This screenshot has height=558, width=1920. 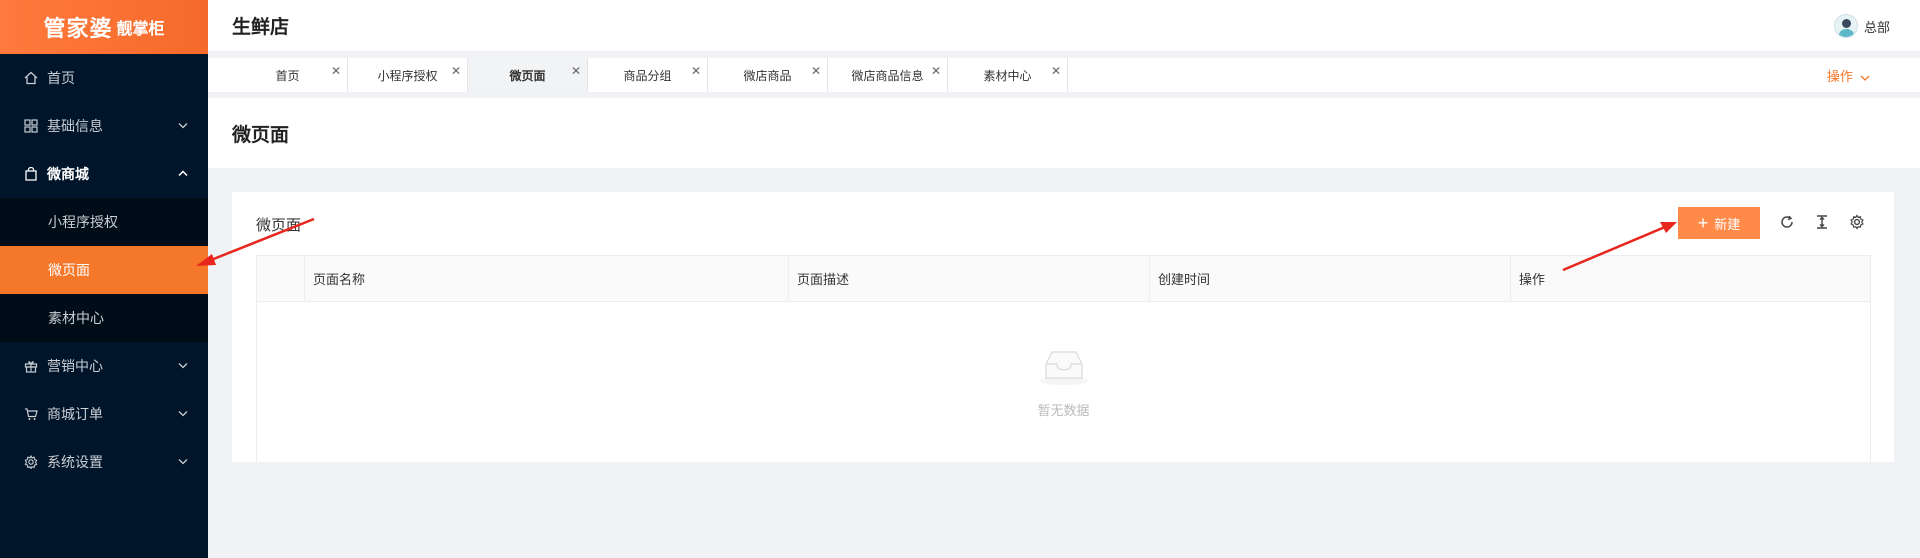 I want to click on sidebar-item-label: 素材中心, so click(x=76, y=319).